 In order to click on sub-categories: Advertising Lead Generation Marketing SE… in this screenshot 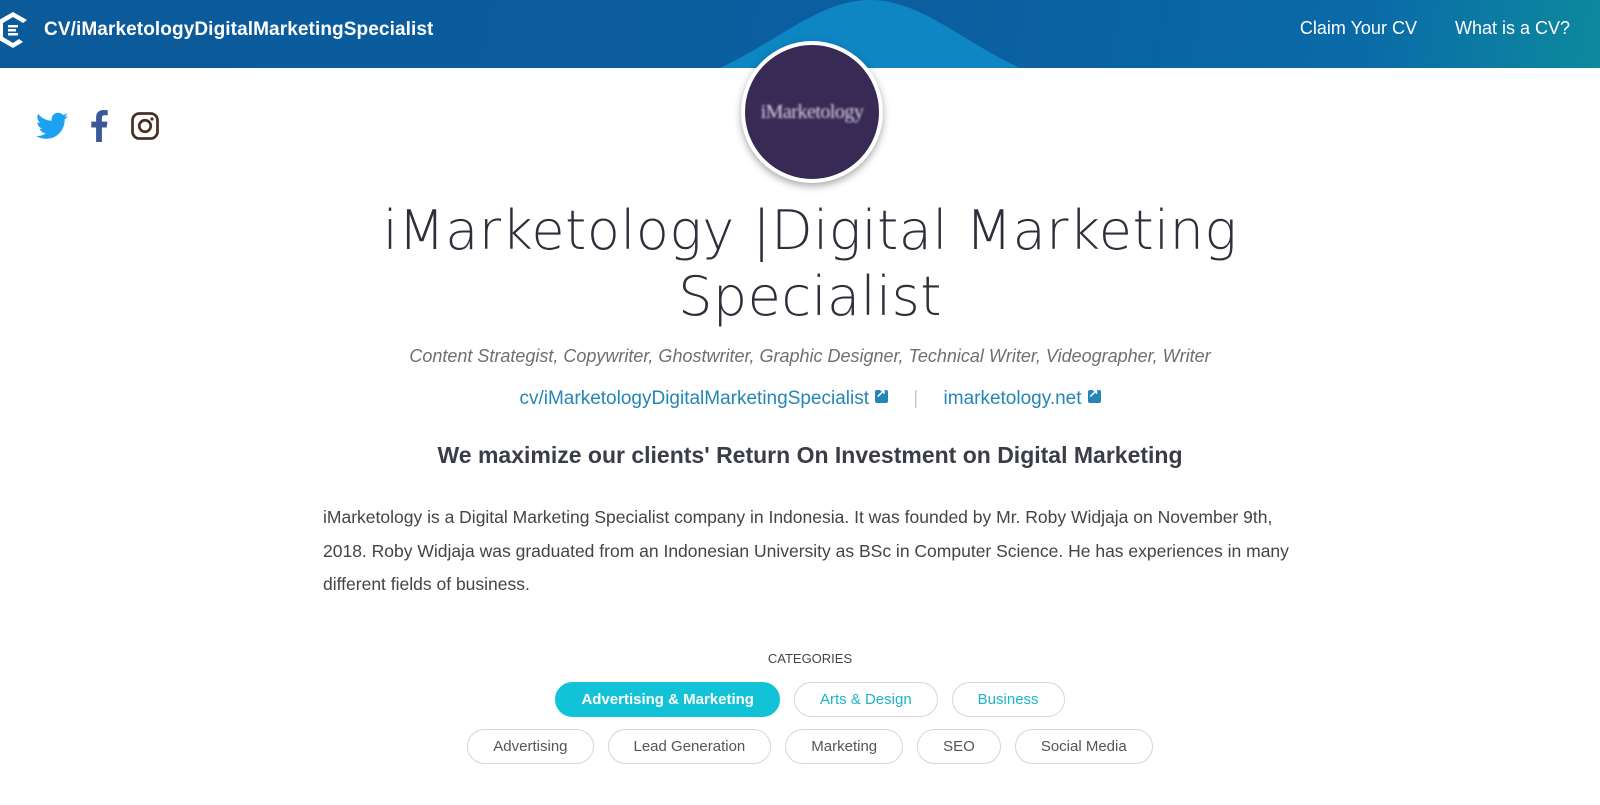, I will do `click(810, 746)`.